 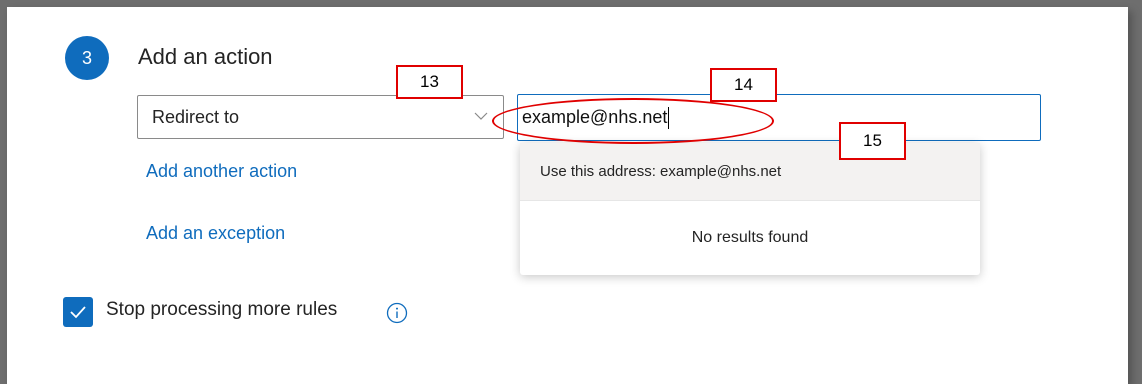 What do you see at coordinates (750, 172) in the screenshot?
I see `use-address-suggestion: Use this address: example@nhs.net` at bounding box center [750, 172].